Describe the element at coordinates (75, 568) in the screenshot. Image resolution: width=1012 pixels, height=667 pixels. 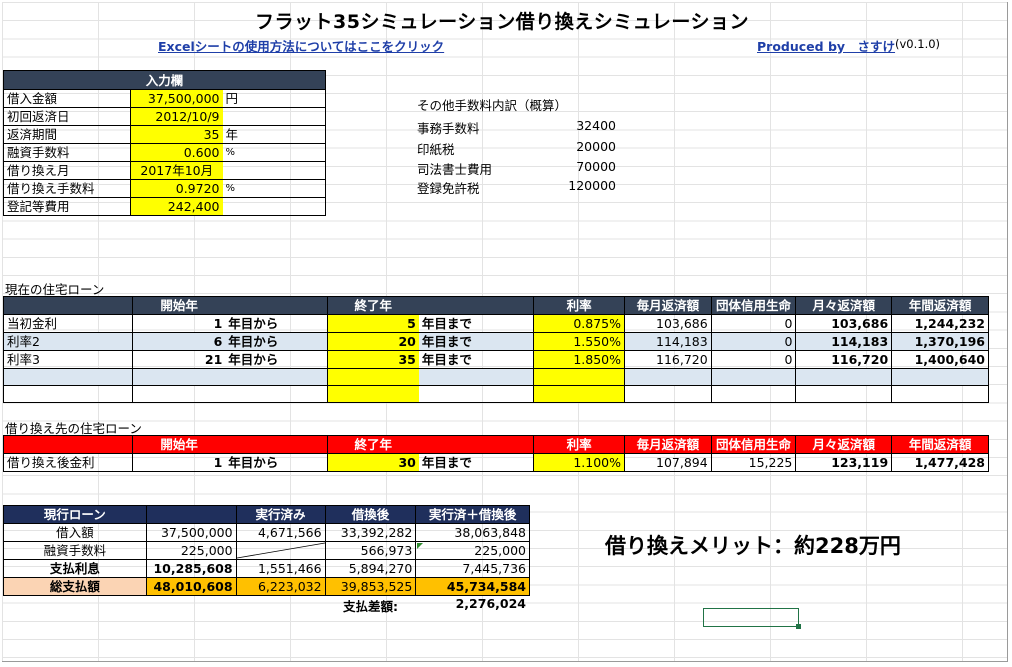
I see `summary-row-label: 支払利息` at that location.